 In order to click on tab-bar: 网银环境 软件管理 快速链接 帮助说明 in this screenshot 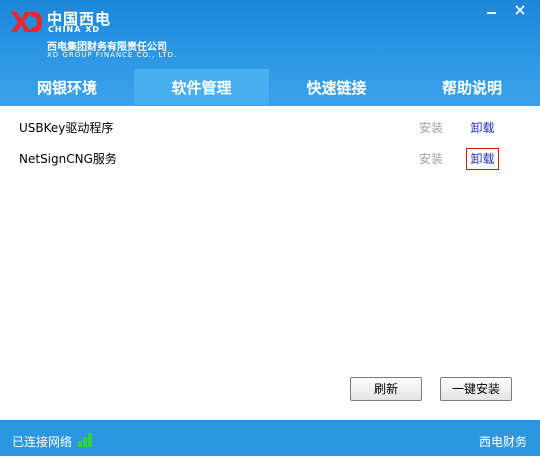, I will do `click(270, 87)`.